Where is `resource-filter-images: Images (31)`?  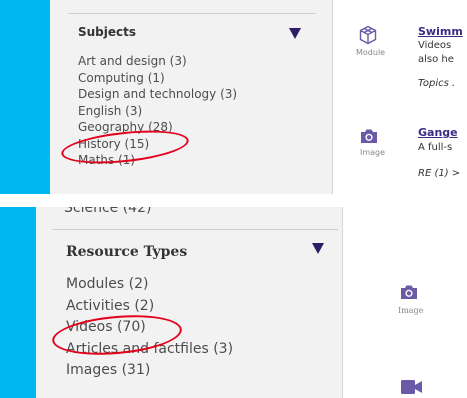
resource-filter-images: Images (31) is located at coordinates (149, 371).